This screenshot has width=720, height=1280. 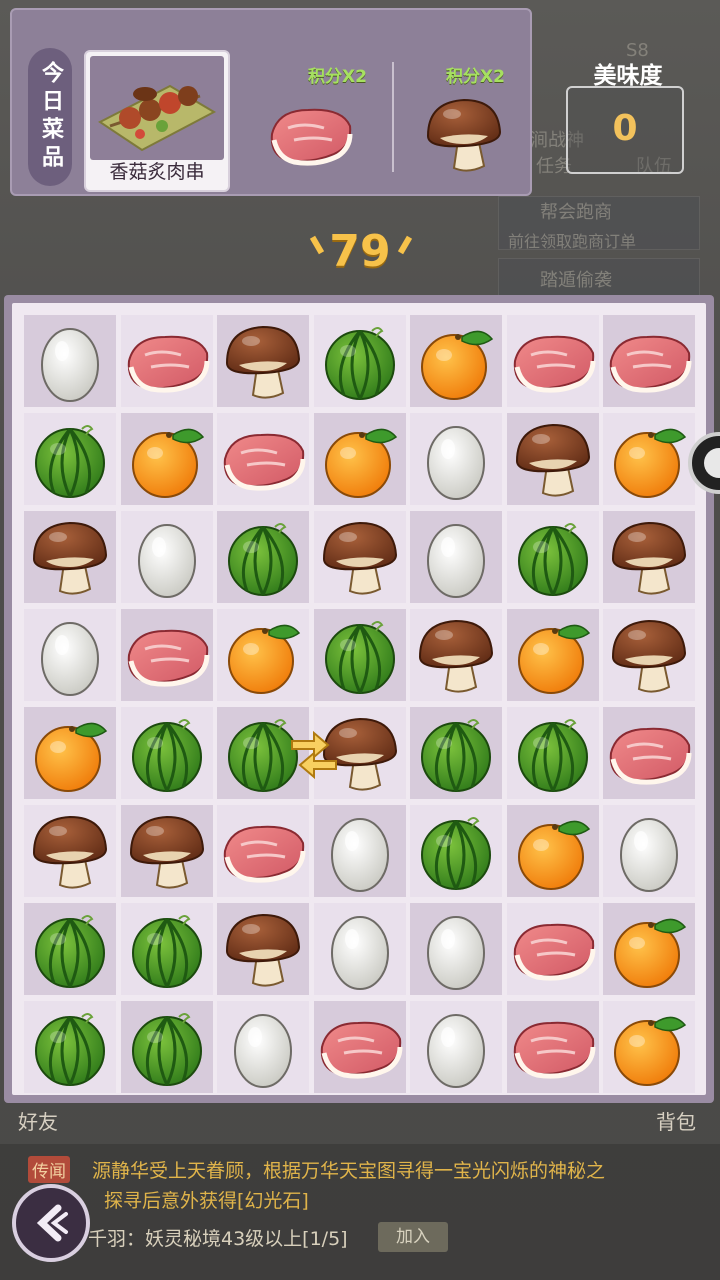 What do you see at coordinates (393, 117) in the screenshot?
I see `bonus-divider` at bounding box center [393, 117].